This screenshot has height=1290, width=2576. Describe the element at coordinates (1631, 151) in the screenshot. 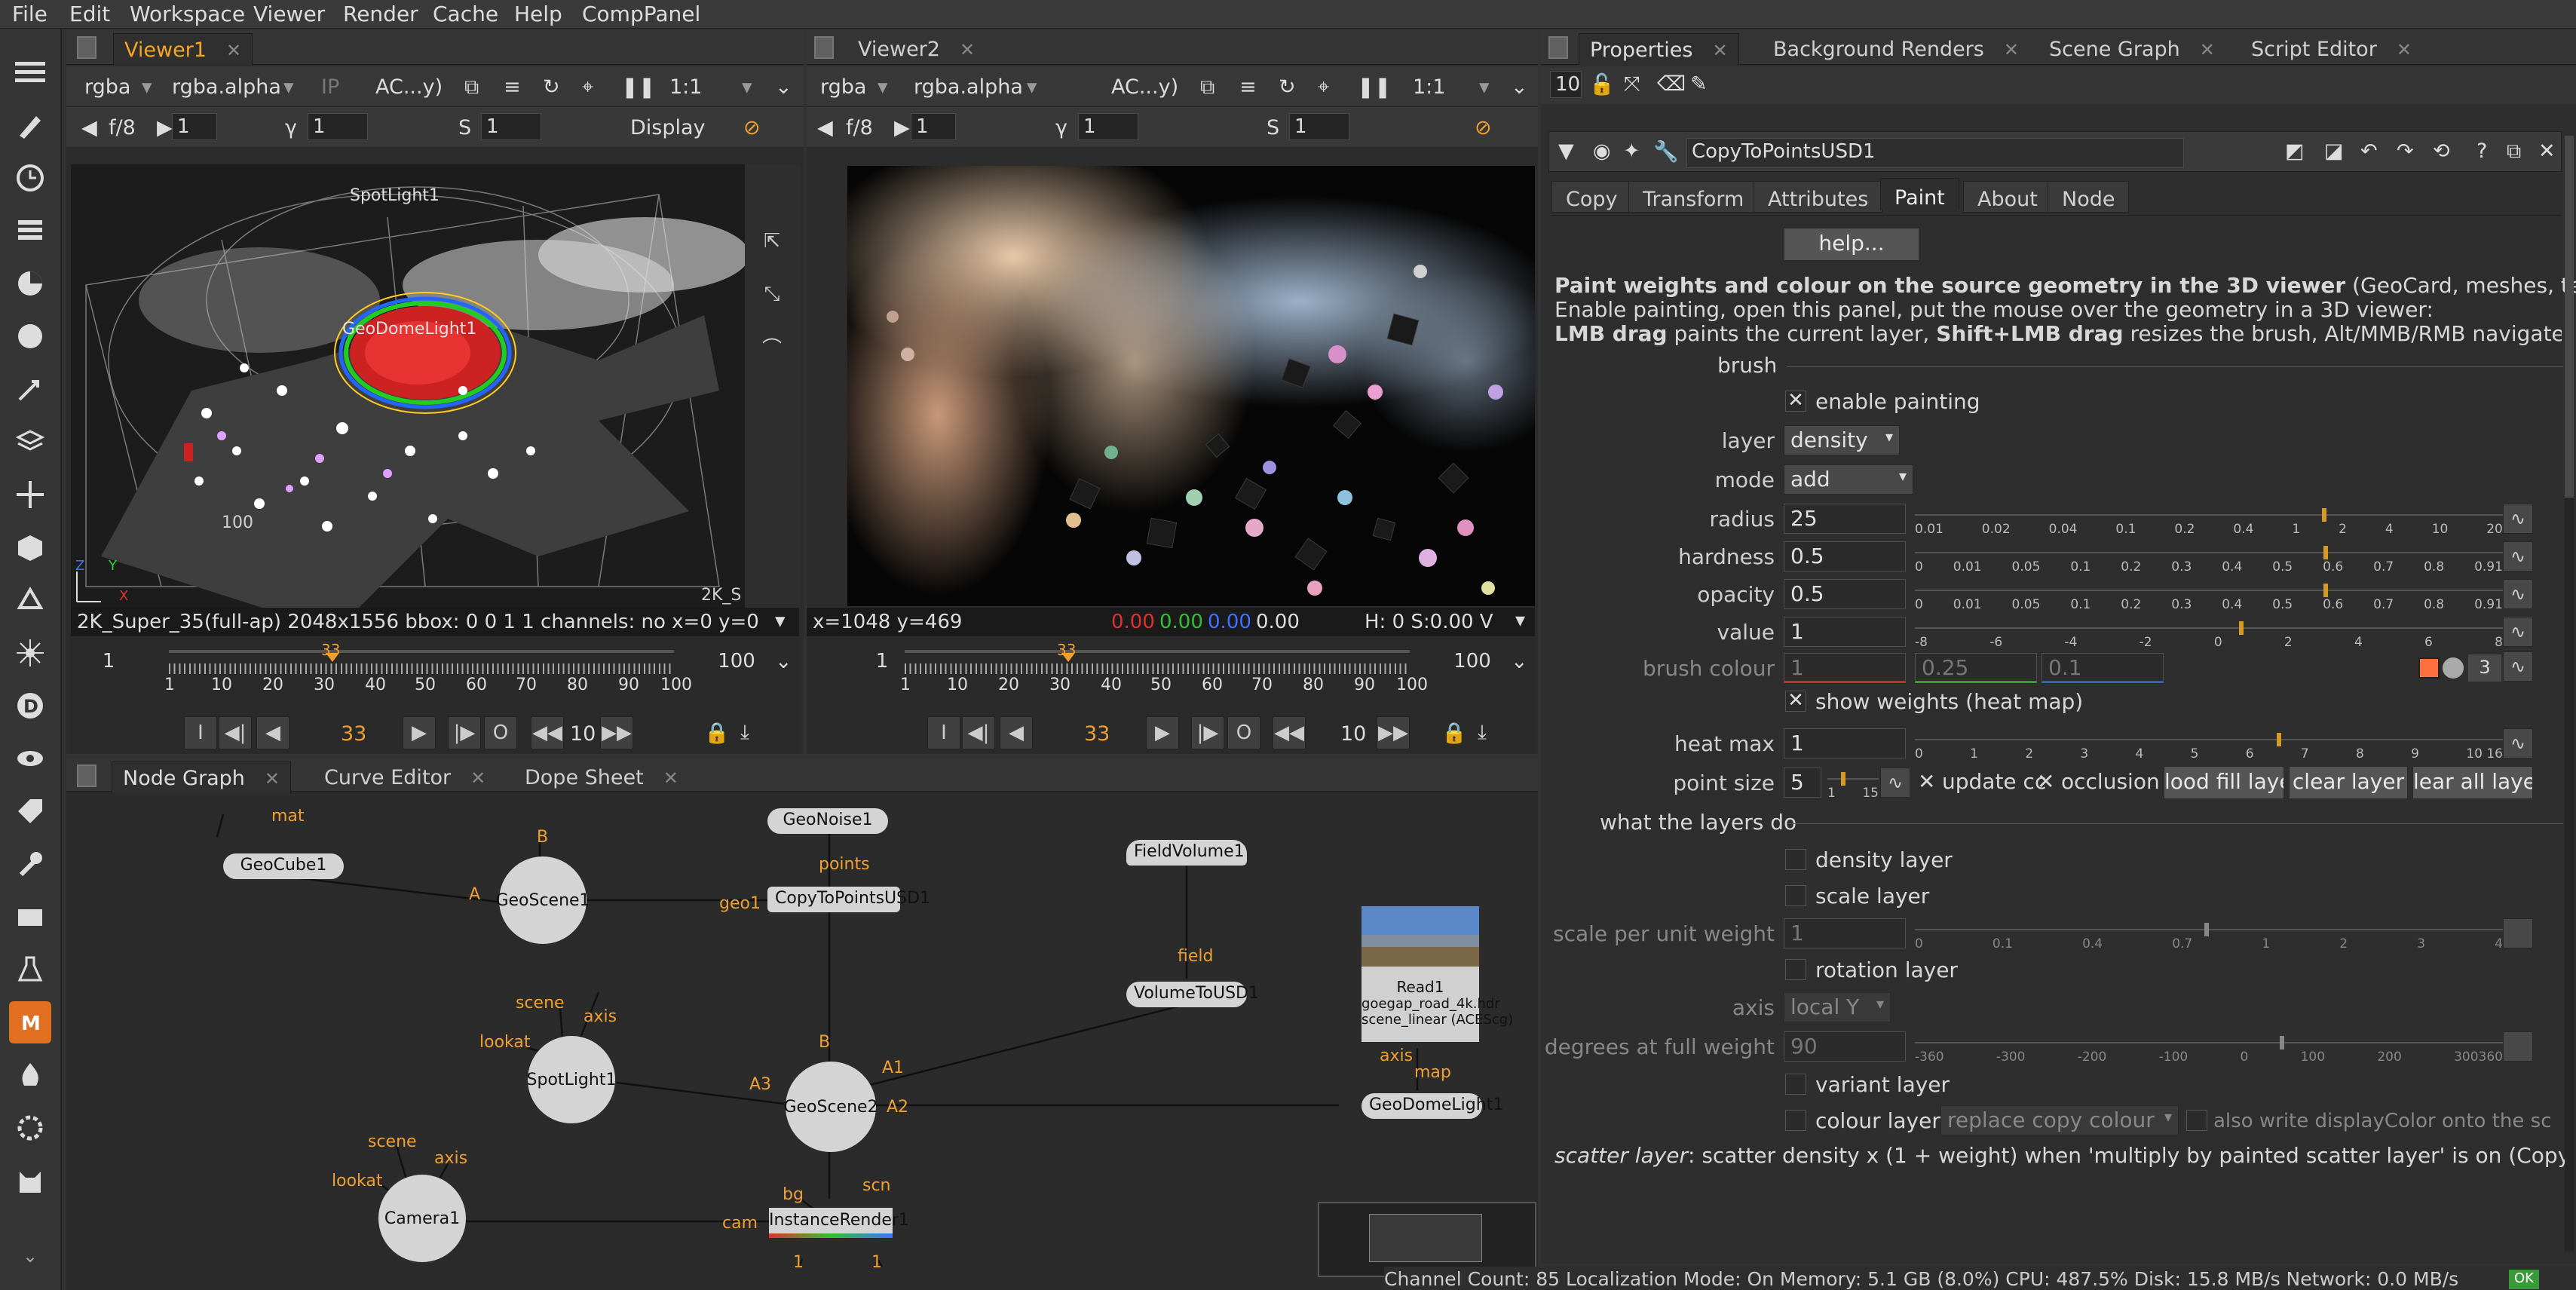

I see `node-color-icon: ✦` at that location.